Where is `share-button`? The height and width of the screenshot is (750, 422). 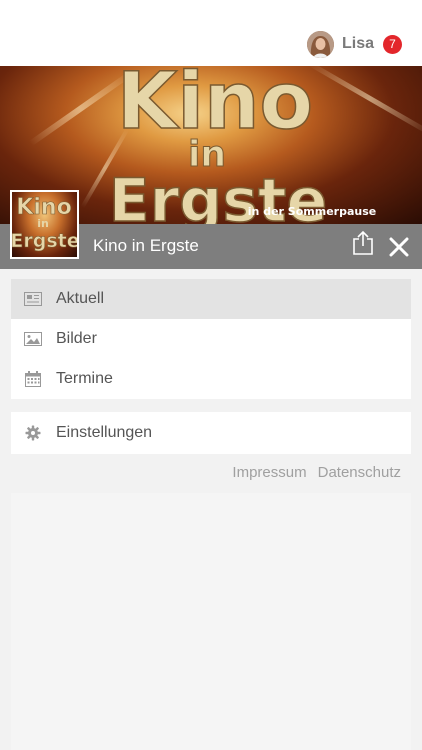 share-button is located at coordinates (363, 243).